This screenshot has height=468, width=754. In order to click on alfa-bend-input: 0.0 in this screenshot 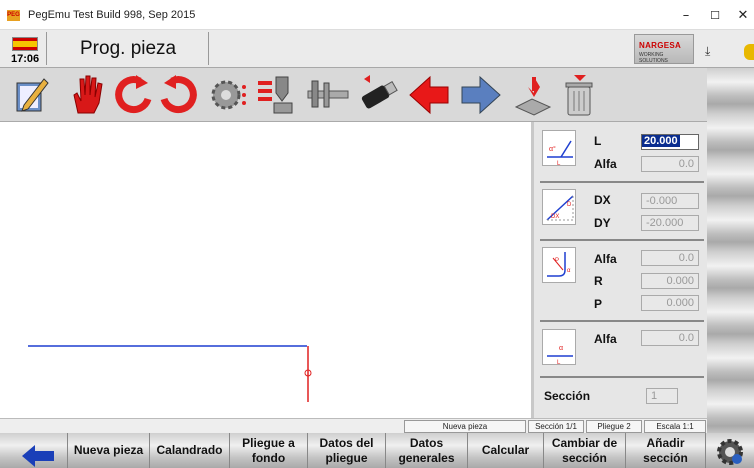, I will do `click(670, 258)`.